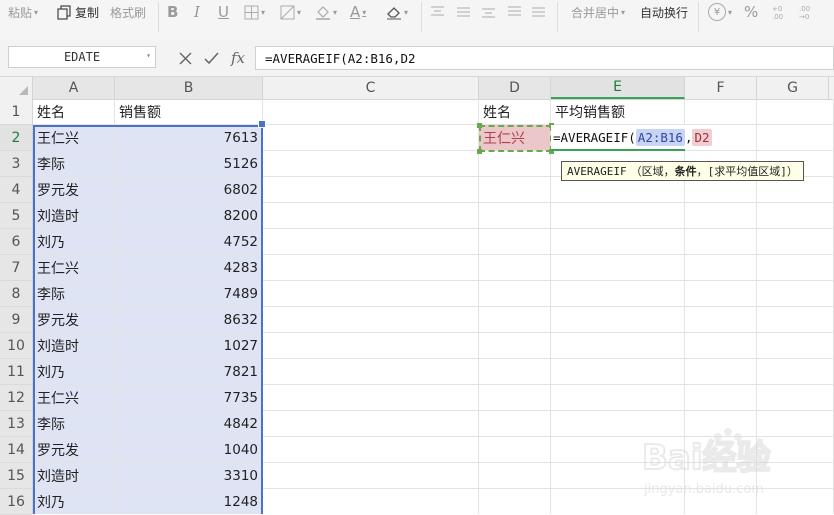  What do you see at coordinates (397, 12) in the screenshot?
I see `clear-button: ▾` at bounding box center [397, 12].